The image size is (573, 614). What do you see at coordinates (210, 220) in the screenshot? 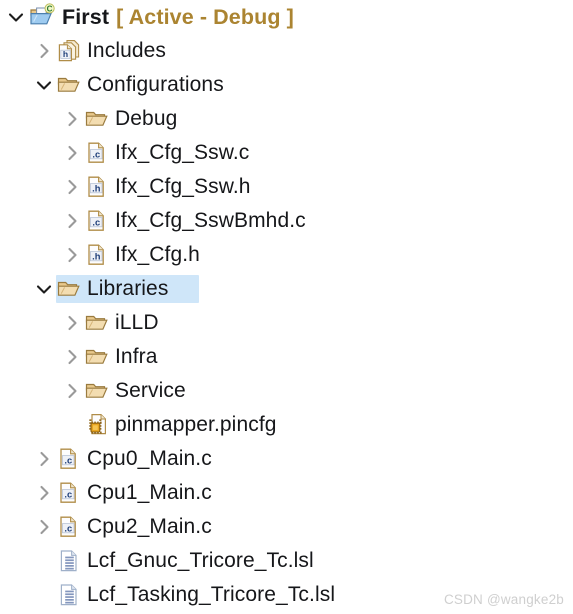
I see `tree-row-label: Ifx_Cfg_SswBmhd.c` at bounding box center [210, 220].